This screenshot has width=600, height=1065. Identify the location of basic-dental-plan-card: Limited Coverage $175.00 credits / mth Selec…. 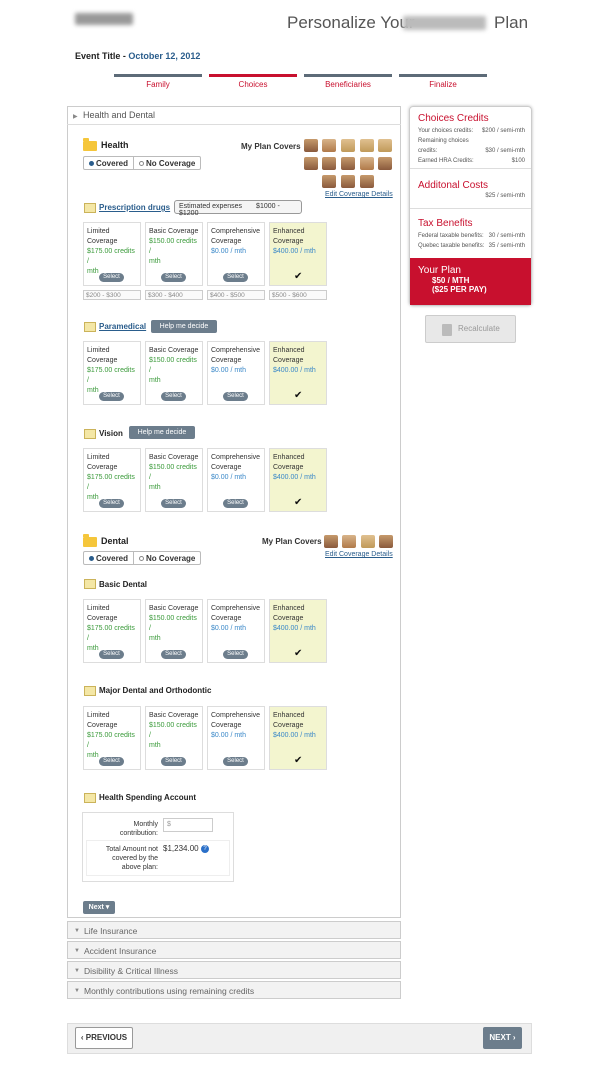
(112, 631).